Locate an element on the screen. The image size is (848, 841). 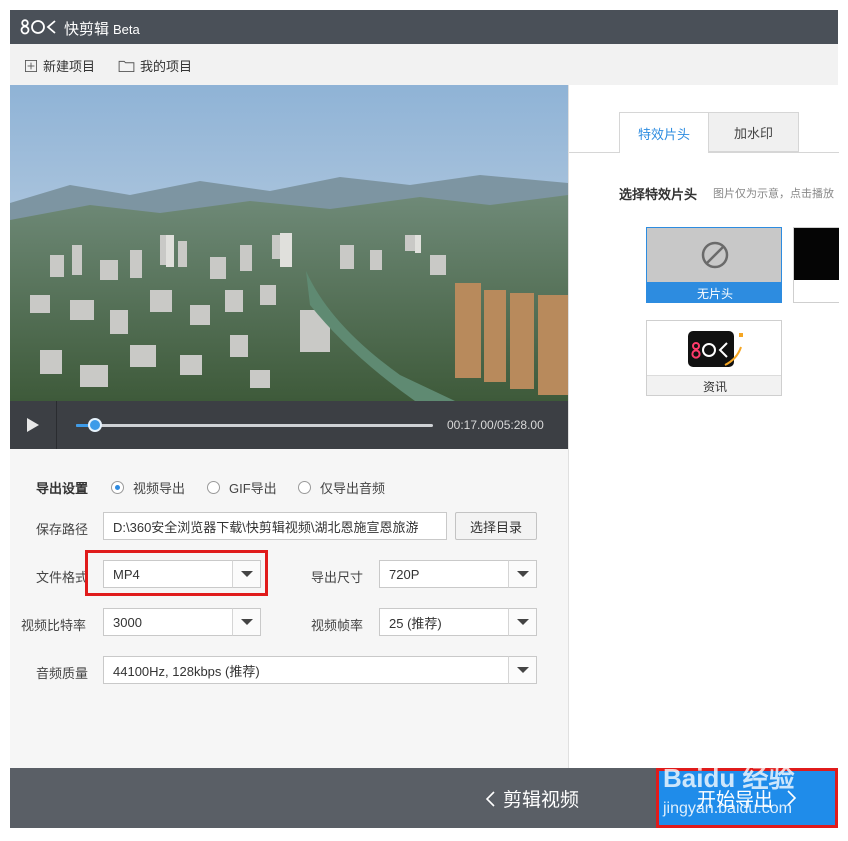
export-settings-label: 导出设置 is located at coordinates (62, 488).